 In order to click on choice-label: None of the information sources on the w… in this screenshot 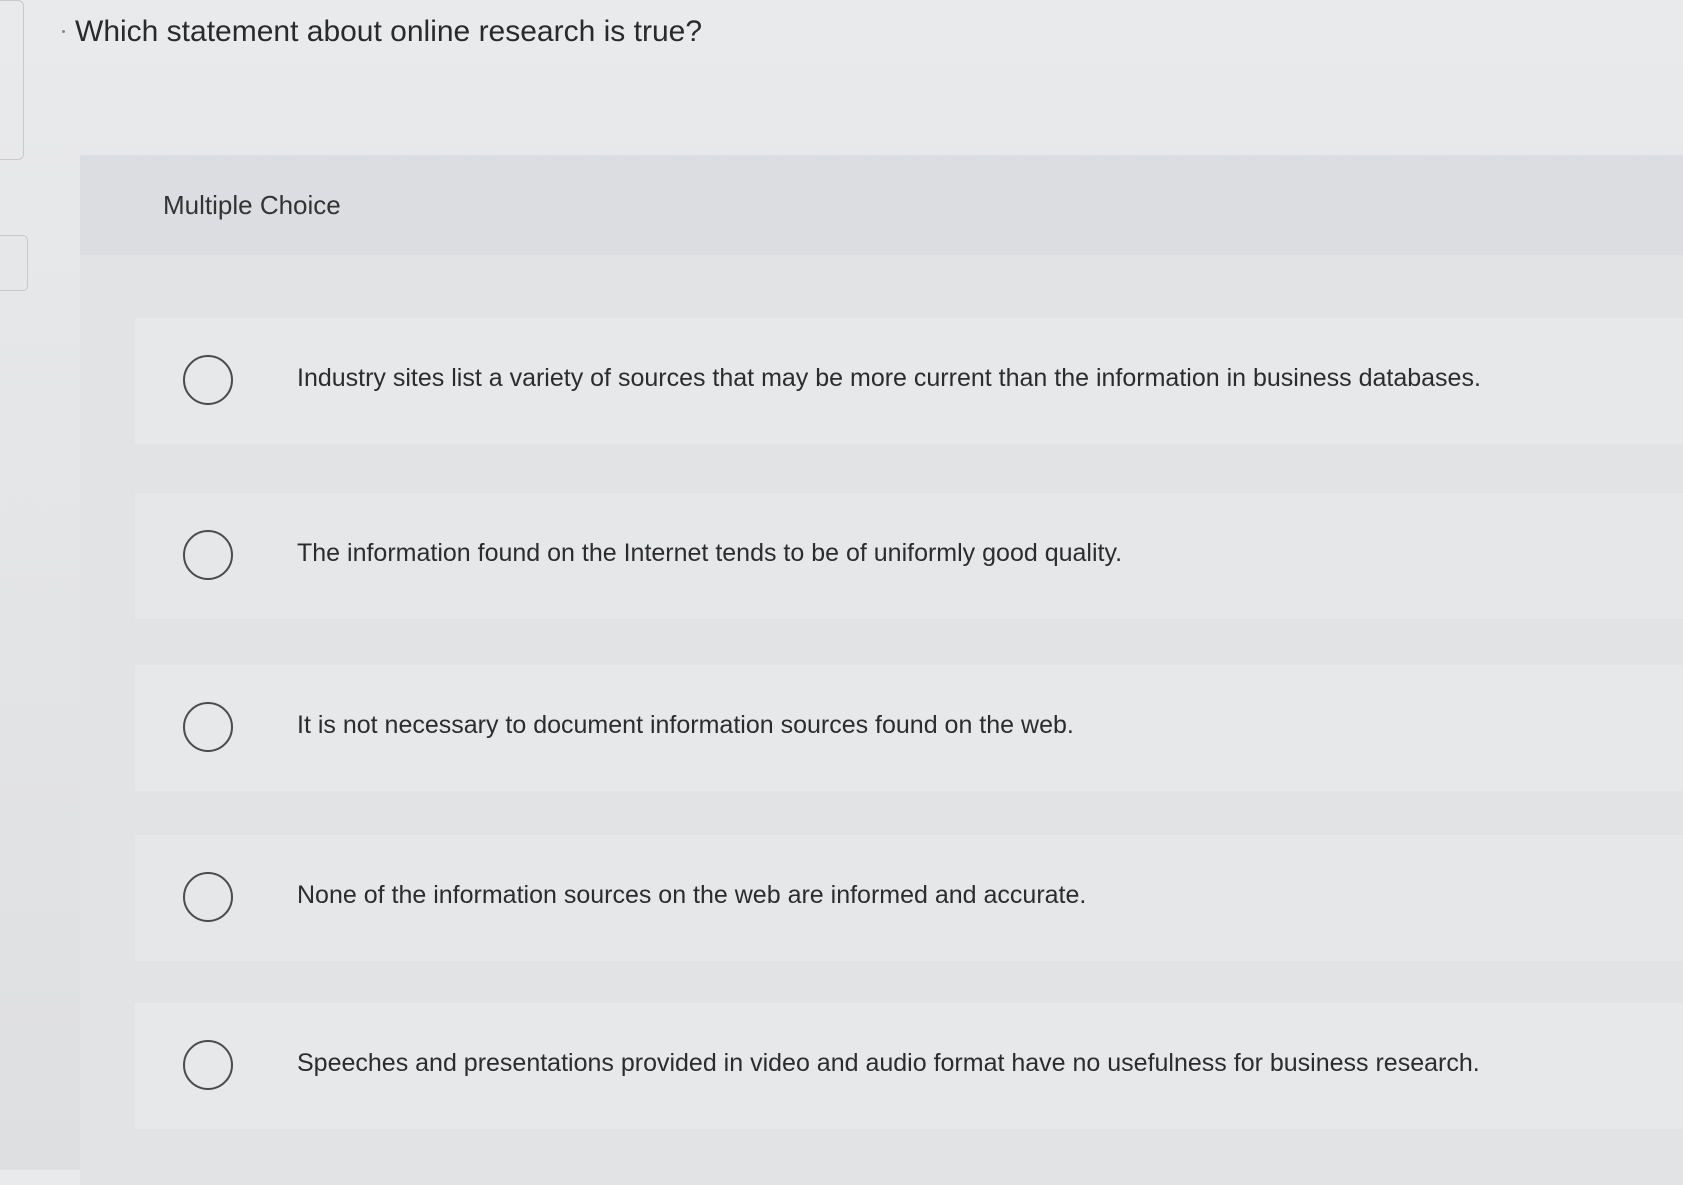, I will do `click(691, 895)`.